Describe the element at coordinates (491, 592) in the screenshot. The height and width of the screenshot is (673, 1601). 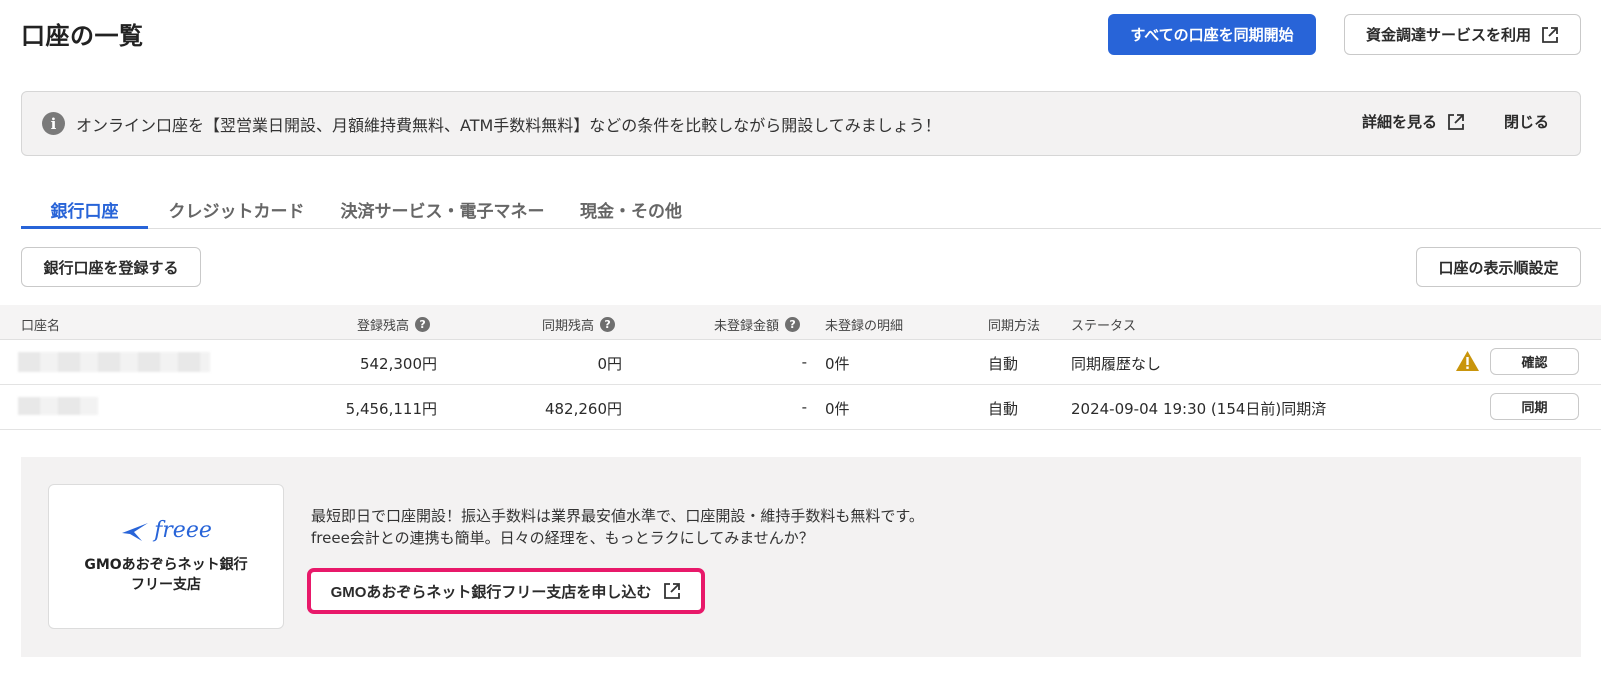
I see `apply-gmo-label: GMOあおぞらネット銀行フリー支店を申し込む` at that location.